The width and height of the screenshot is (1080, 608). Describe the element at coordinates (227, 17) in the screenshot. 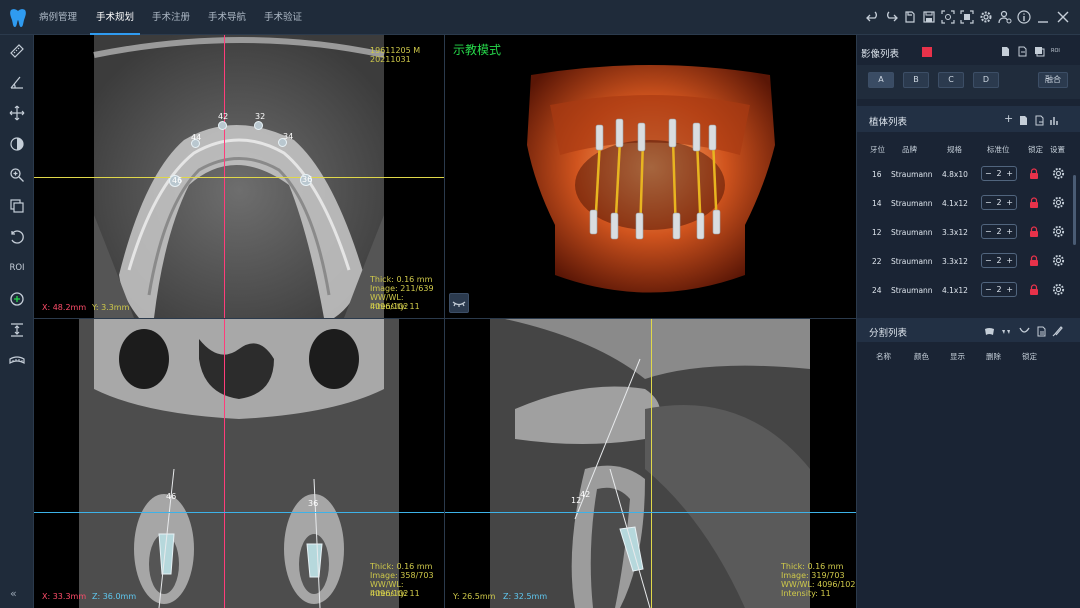

I see `tab-surgical-navigation: 手术导航` at that location.